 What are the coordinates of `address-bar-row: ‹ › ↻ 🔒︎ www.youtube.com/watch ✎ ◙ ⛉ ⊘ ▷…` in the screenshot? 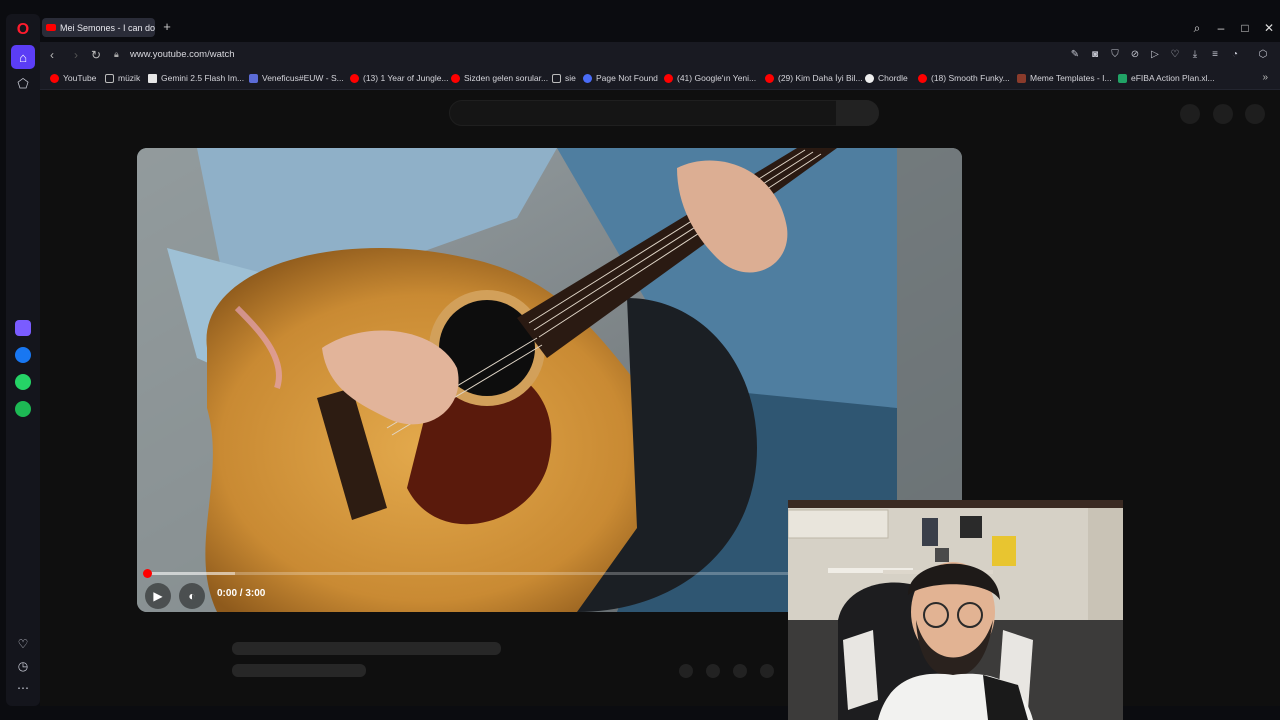 It's located at (660, 55).